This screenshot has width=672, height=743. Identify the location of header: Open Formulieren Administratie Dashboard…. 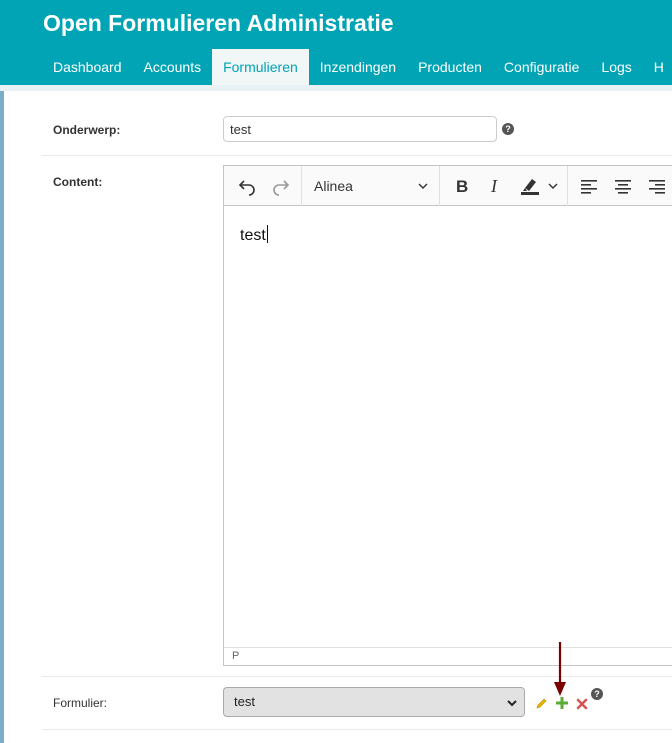
(336, 42).